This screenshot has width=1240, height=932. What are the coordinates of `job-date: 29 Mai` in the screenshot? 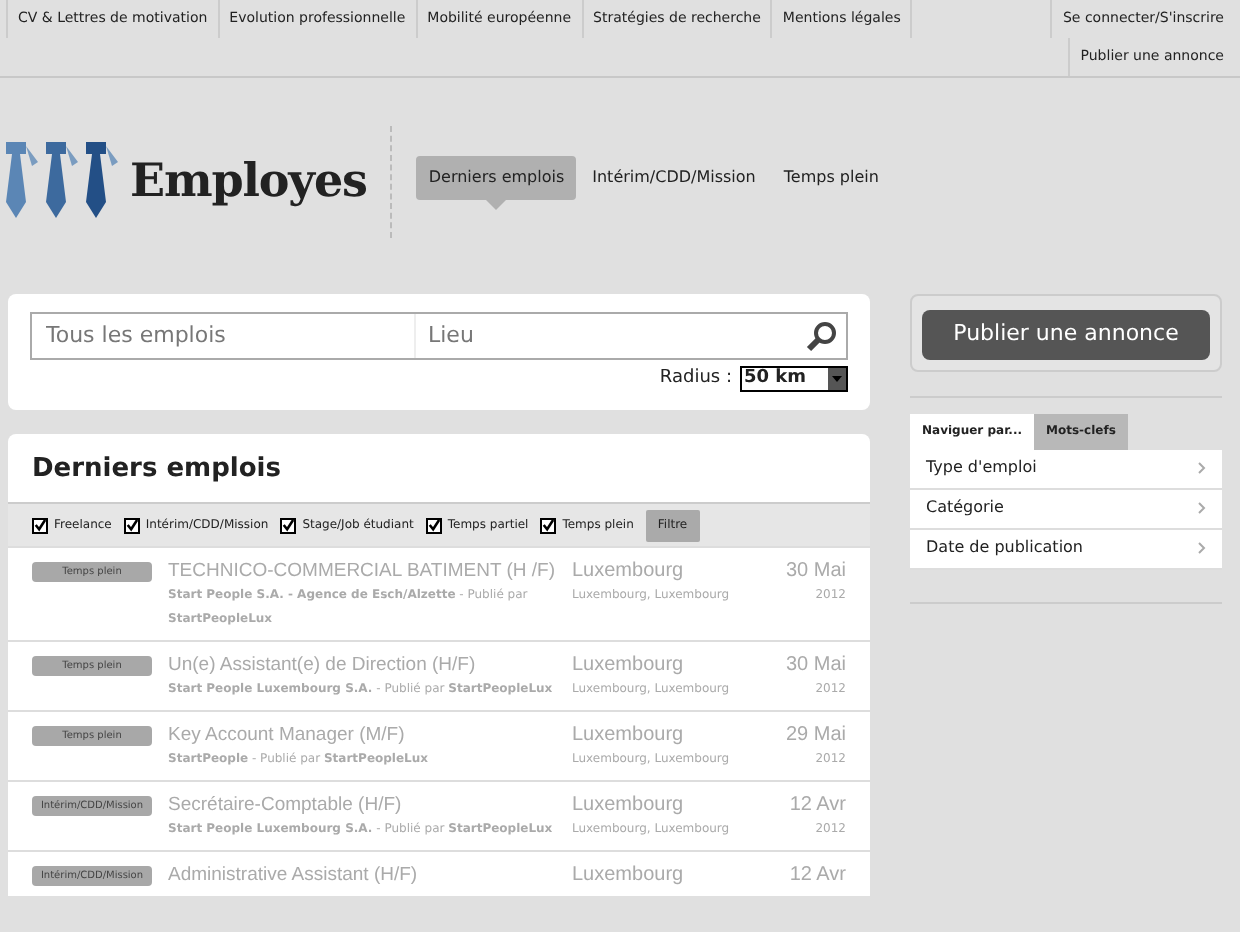 It's located at (815, 735).